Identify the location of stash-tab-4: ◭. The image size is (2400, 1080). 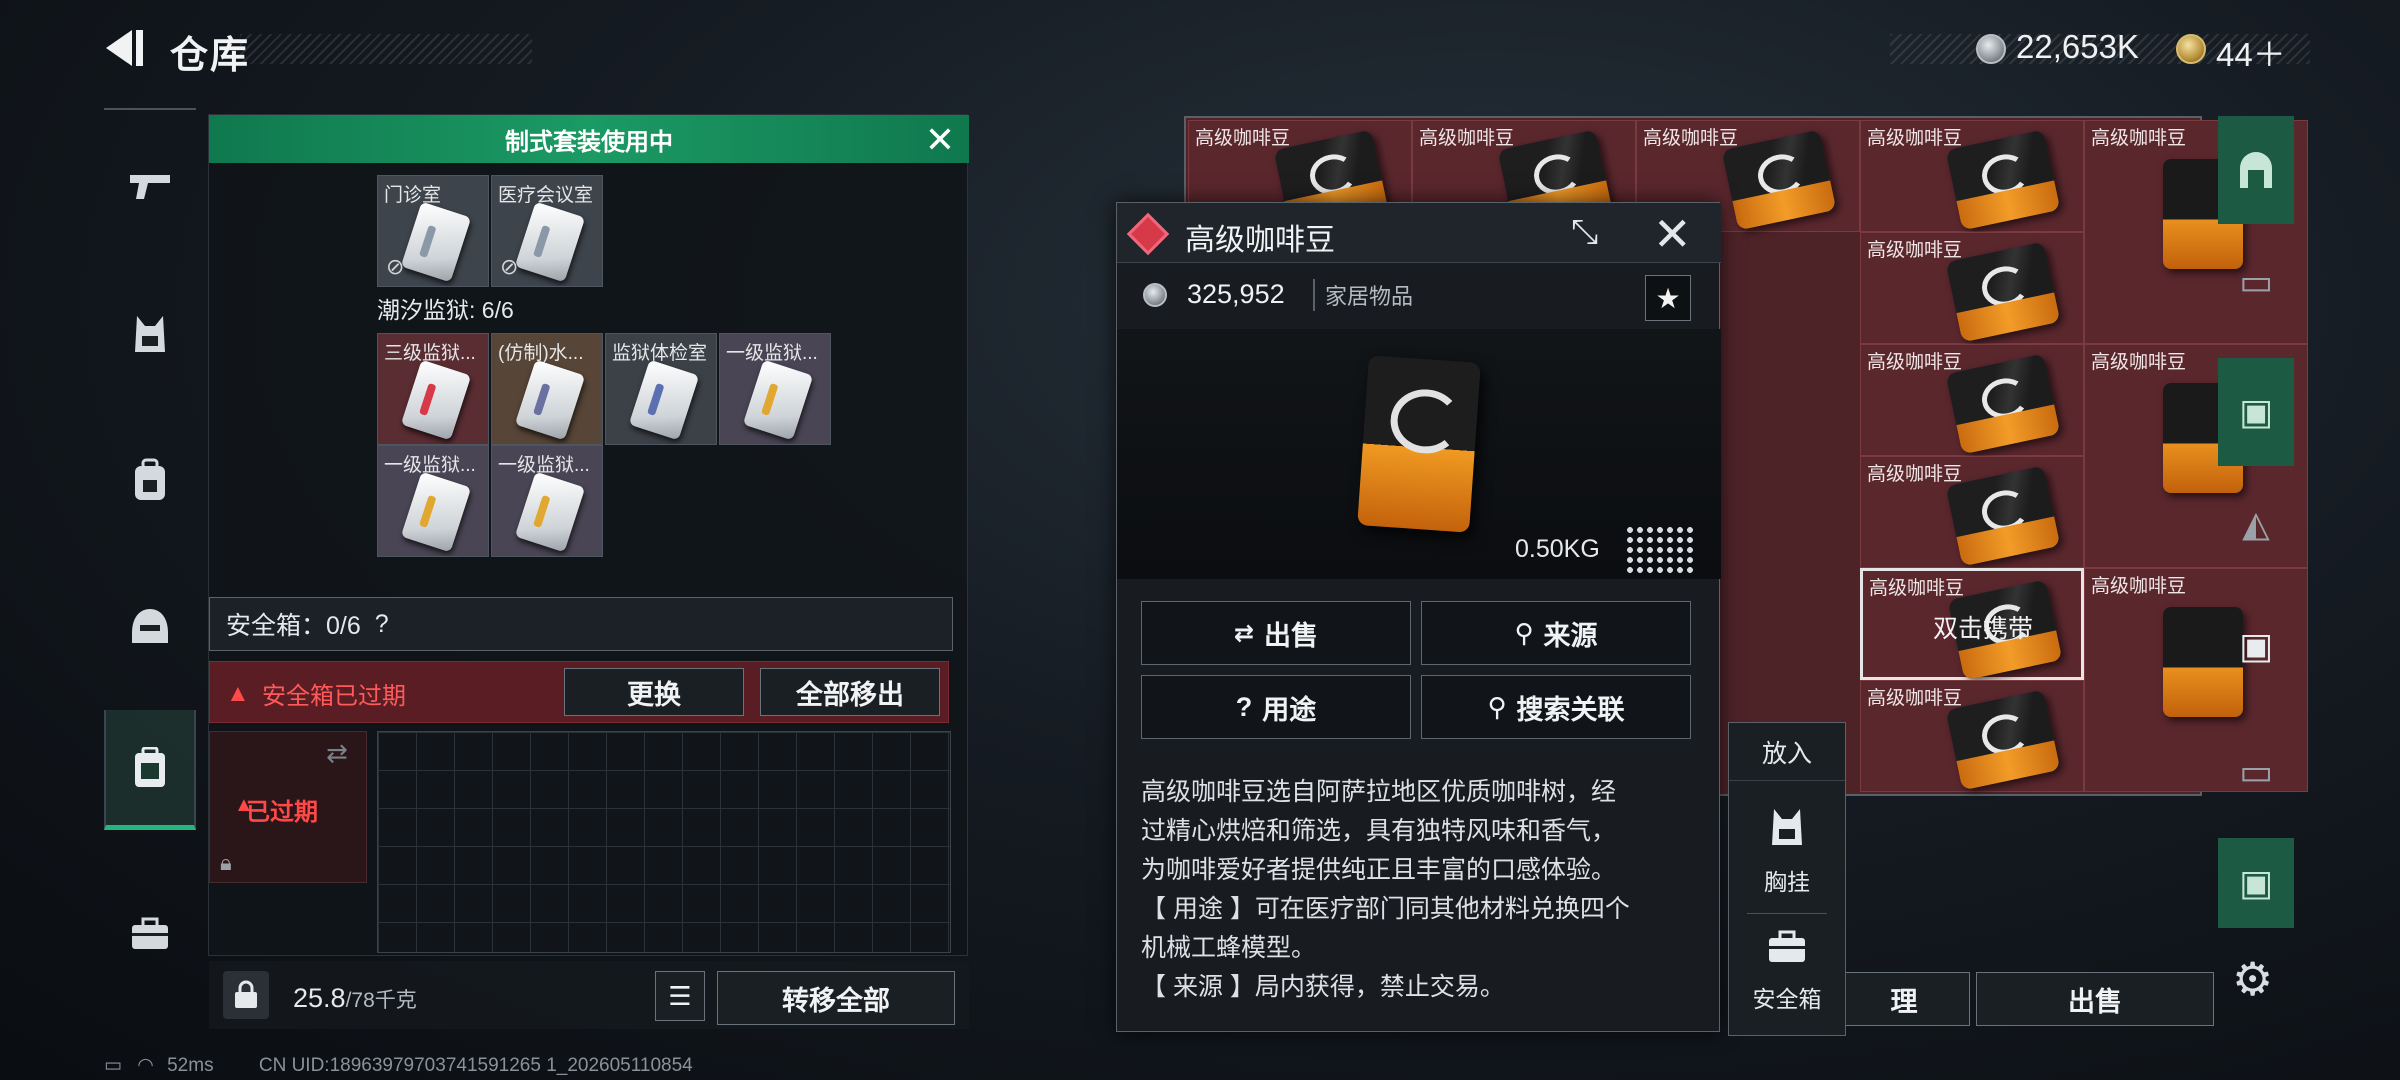
(2256, 524).